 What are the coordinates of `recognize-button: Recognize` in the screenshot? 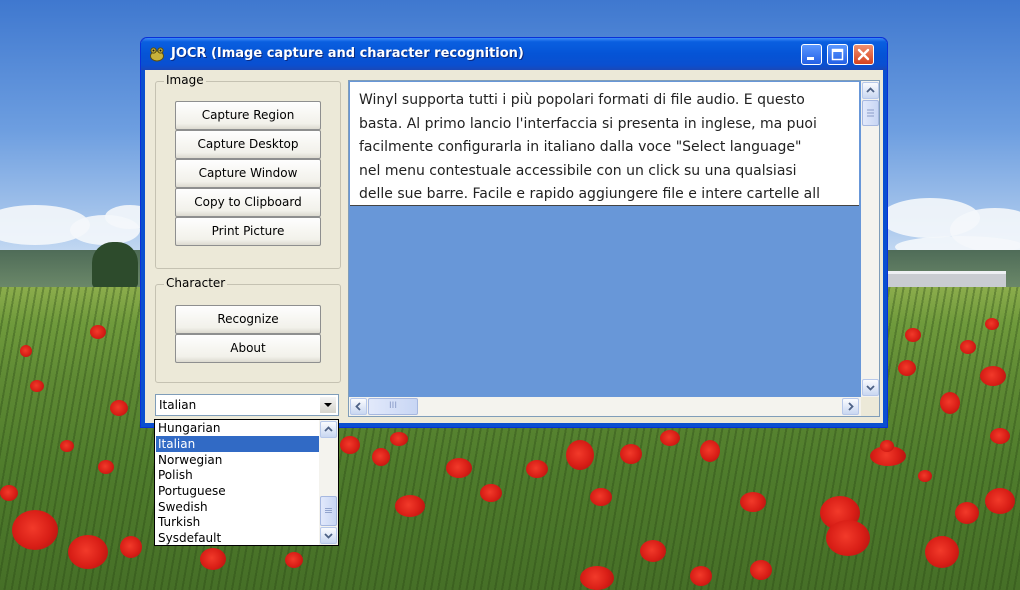 It's located at (248, 319).